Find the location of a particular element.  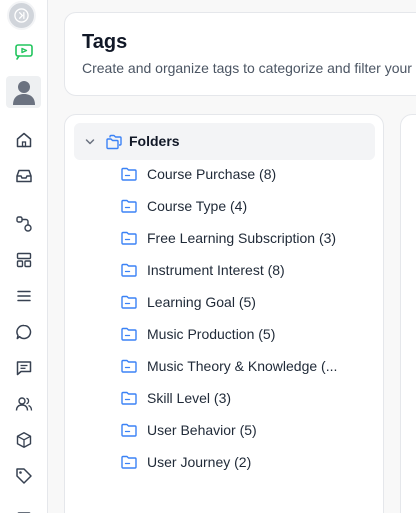

message-nav-item is located at coordinates (23, 368).